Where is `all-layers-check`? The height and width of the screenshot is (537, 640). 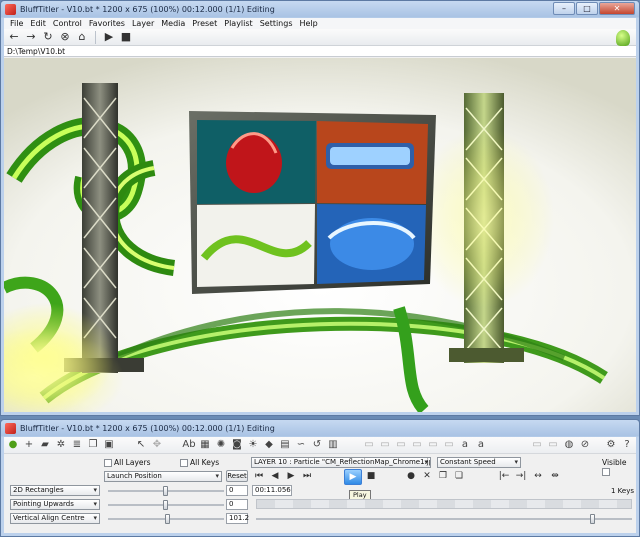
all-layers-check is located at coordinates (108, 463).